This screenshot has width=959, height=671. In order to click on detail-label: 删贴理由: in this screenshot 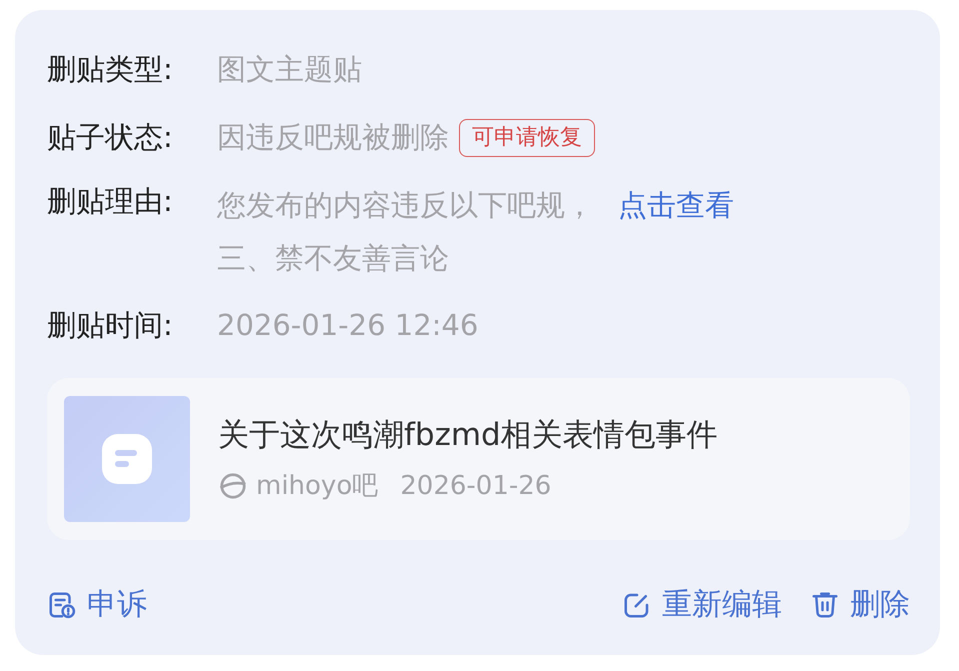, I will do `click(110, 201)`.